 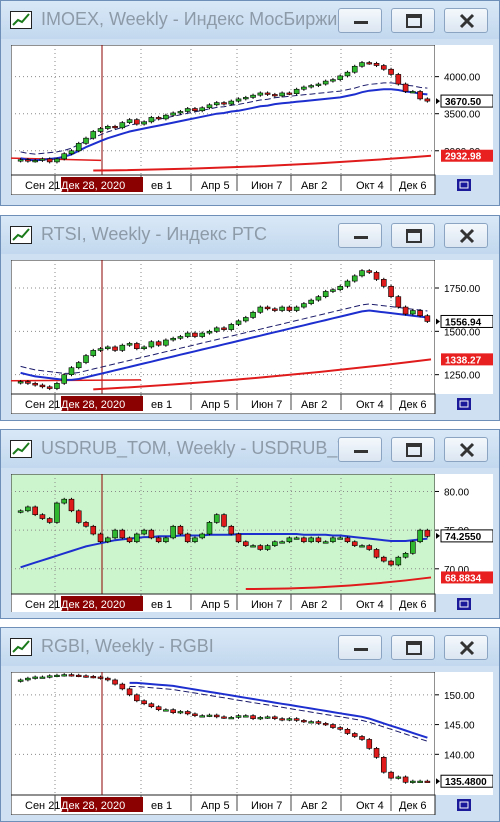 I want to click on minimize-button, so click(x=360, y=235).